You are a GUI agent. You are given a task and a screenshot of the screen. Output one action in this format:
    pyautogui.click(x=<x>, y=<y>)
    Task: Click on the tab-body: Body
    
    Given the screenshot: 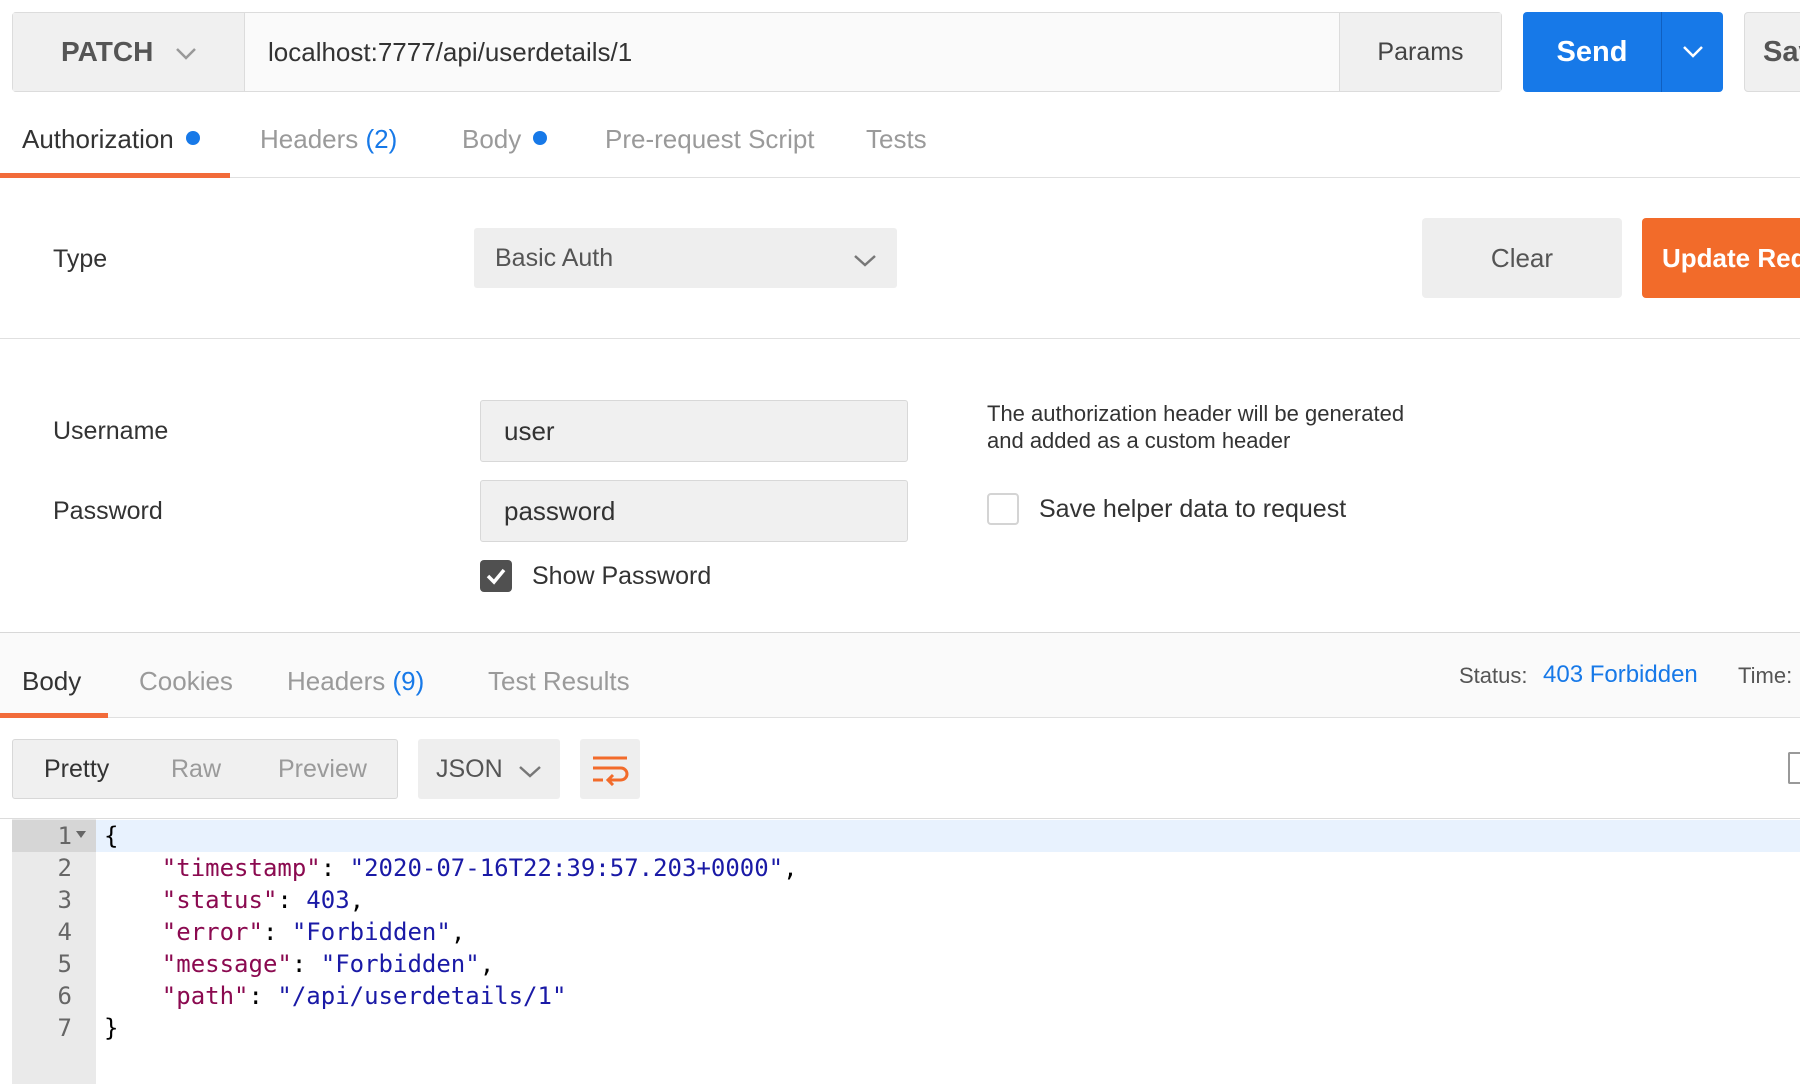 What is the action you would take?
    pyautogui.click(x=505, y=139)
    